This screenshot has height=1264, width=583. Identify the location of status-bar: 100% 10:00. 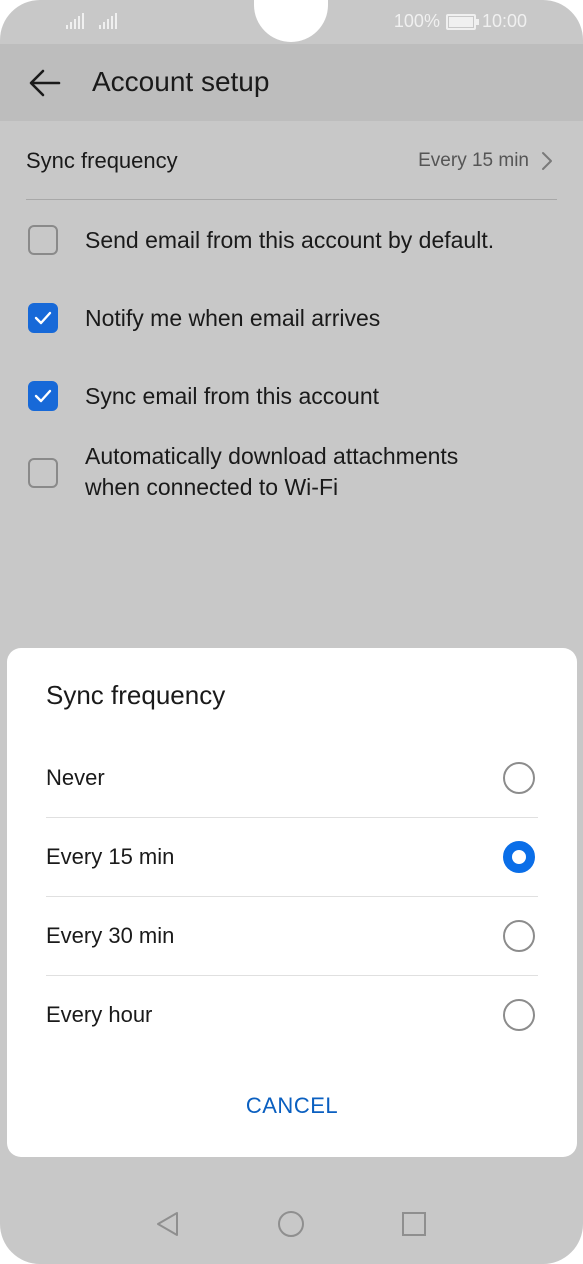
(291, 22).